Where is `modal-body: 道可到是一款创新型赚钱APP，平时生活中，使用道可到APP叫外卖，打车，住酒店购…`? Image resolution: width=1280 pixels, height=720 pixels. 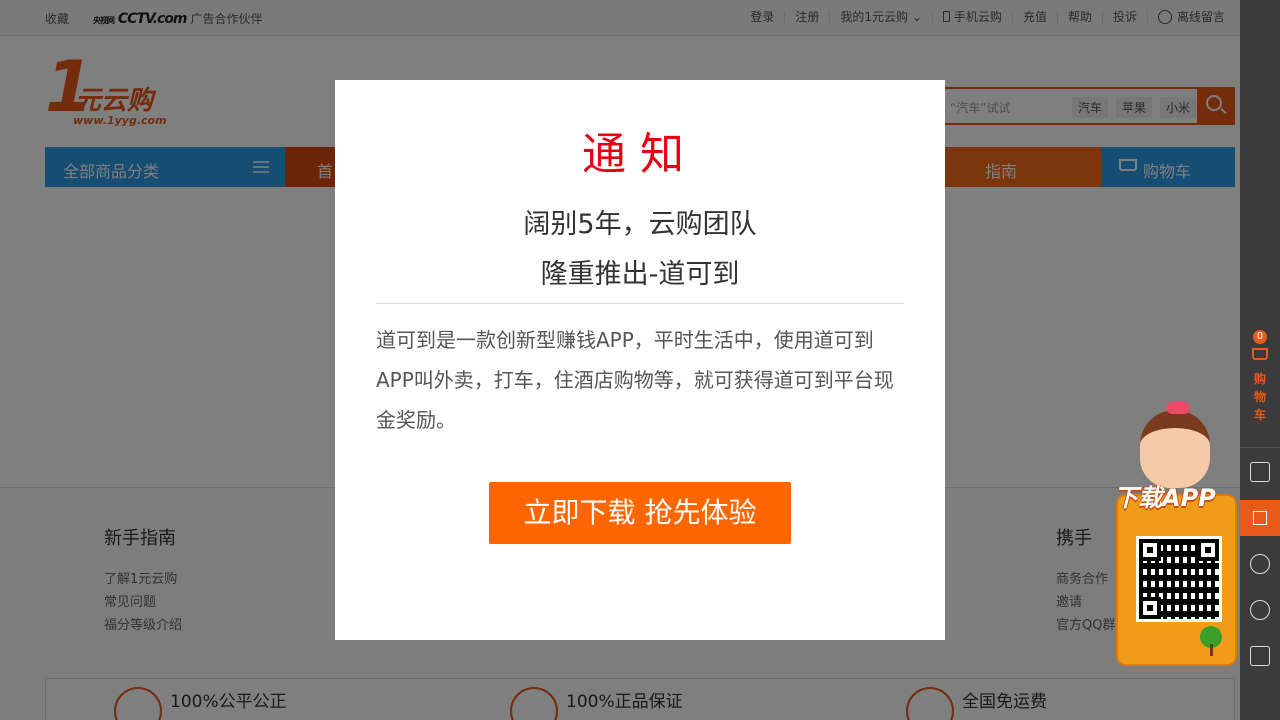 modal-body: 道可到是一款创新型赚钱APP，平时生活中，使用道可到APP叫外卖，打车，住酒店购… is located at coordinates (635, 380).